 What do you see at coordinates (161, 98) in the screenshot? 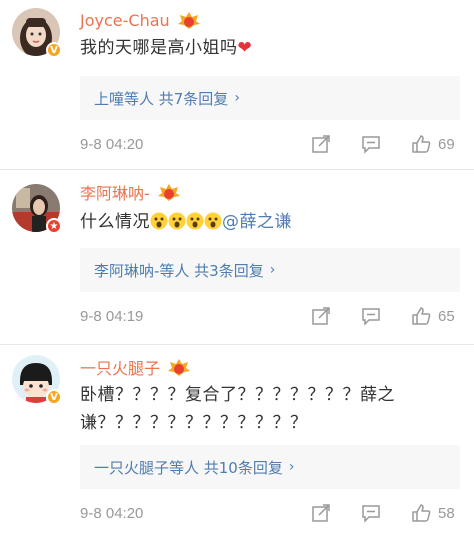
I see `reply-summary: 上噇等人 共7条回复` at bounding box center [161, 98].